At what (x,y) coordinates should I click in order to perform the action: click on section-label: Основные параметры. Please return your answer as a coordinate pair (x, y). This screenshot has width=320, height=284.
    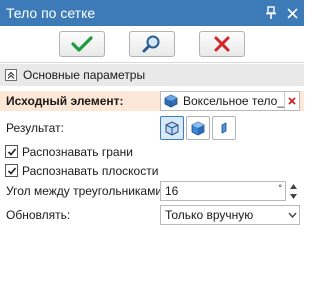
    Looking at the image, I should click on (84, 75).